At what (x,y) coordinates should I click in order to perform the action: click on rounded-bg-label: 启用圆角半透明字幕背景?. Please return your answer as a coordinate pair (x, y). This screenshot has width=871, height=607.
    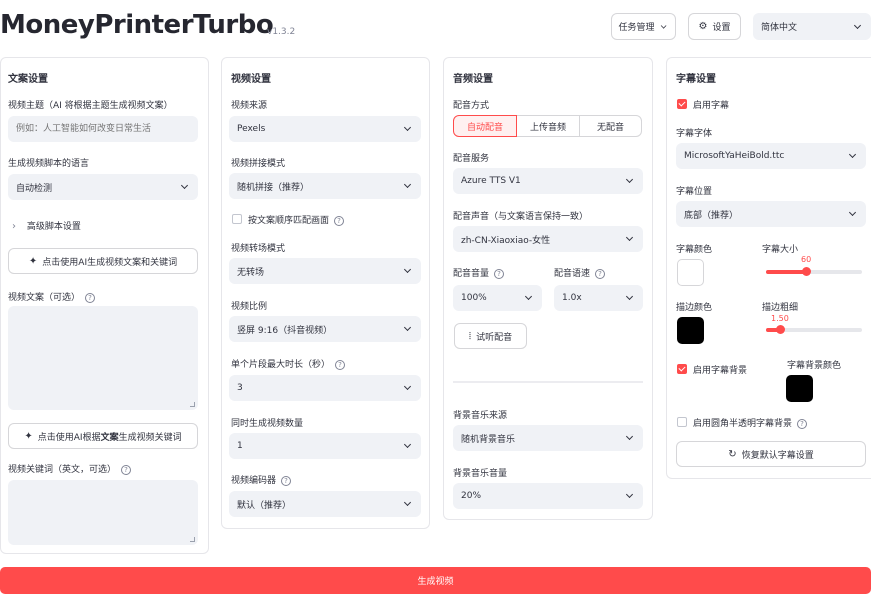
    Looking at the image, I should click on (750, 422).